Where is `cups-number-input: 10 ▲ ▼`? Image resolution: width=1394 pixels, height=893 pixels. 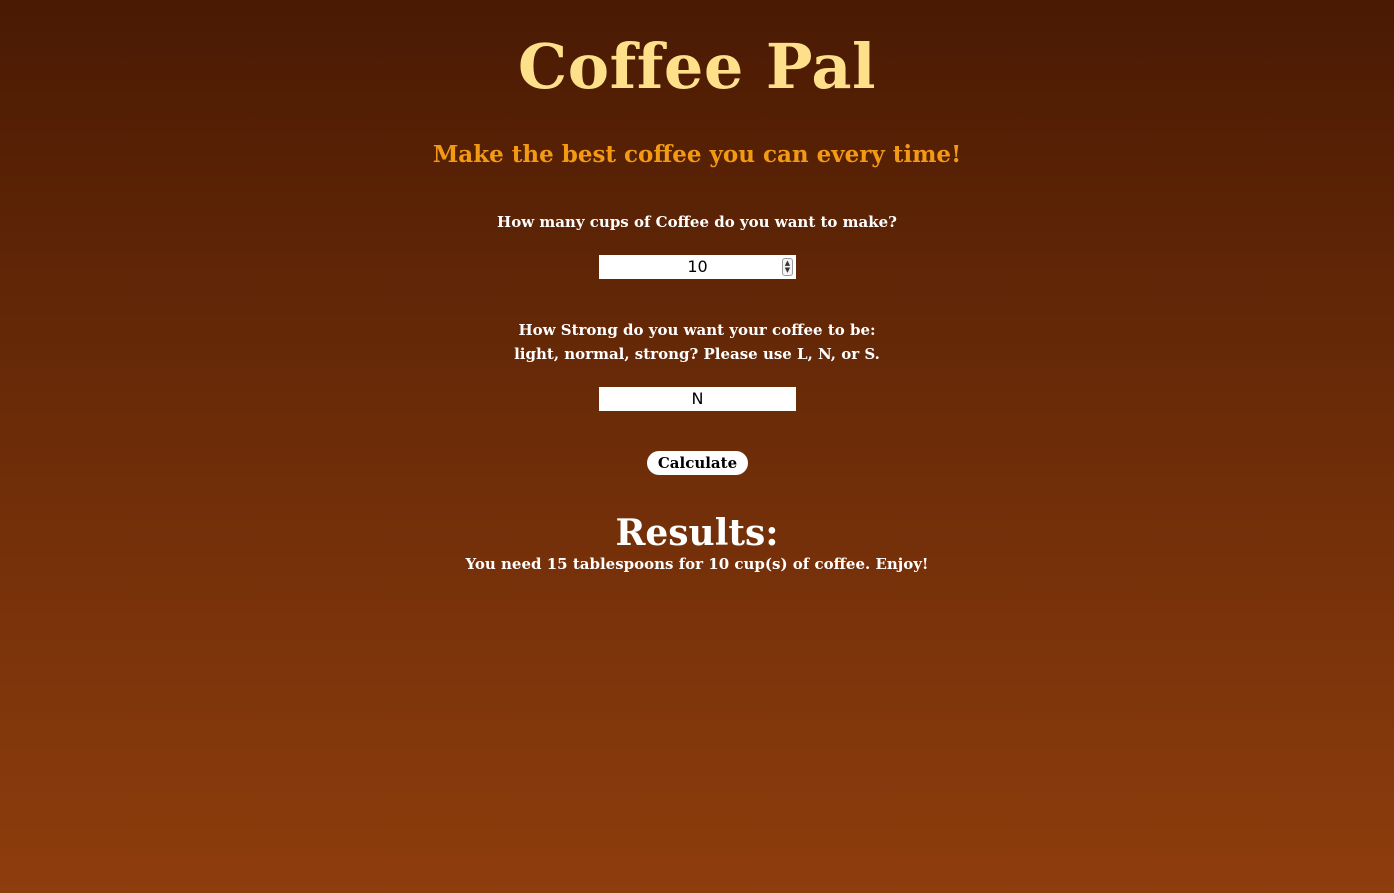
cups-number-input: 10 ▲ ▼ is located at coordinates (697, 267).